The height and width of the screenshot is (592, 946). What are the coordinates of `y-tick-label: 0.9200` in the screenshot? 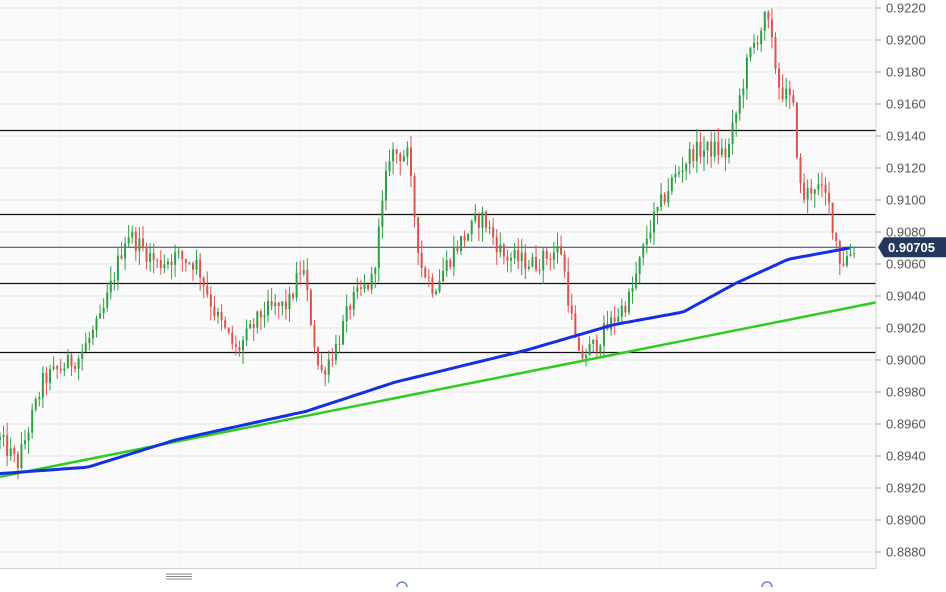 It's located at (906, 40).